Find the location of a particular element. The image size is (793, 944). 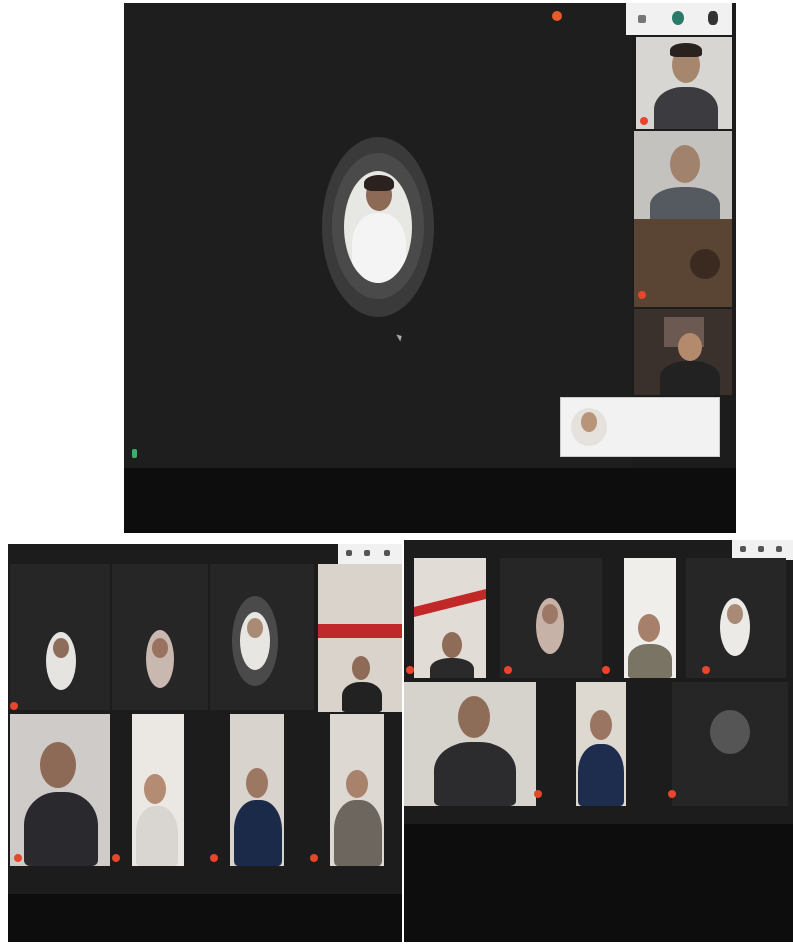

record-icon is located at coordinates (557, 16).